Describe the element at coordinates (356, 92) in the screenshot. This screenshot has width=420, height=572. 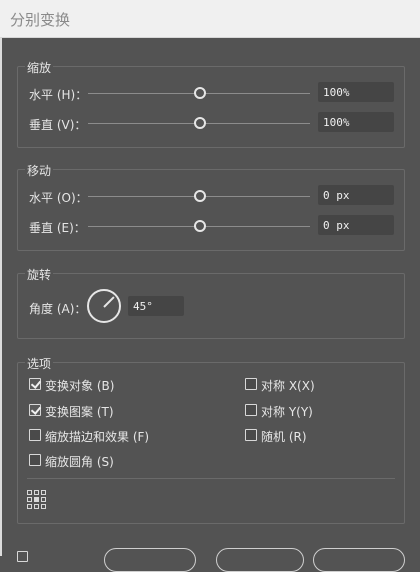
I see `scale-horizontal-input: 100%` at that location.